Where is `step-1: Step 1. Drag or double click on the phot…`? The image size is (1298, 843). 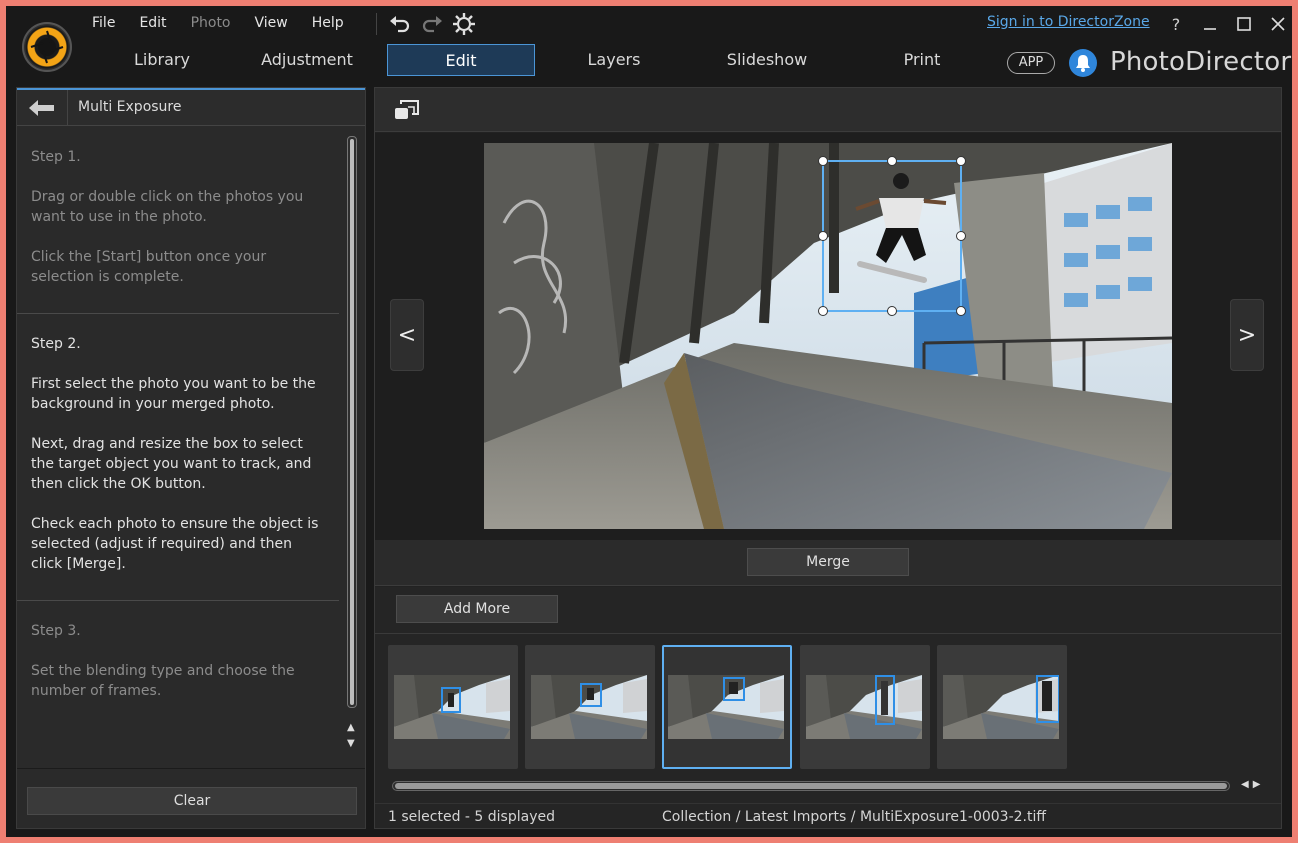
step-1: Step 1. Drag or double click on the phot… is located at coordinates (178, 220).